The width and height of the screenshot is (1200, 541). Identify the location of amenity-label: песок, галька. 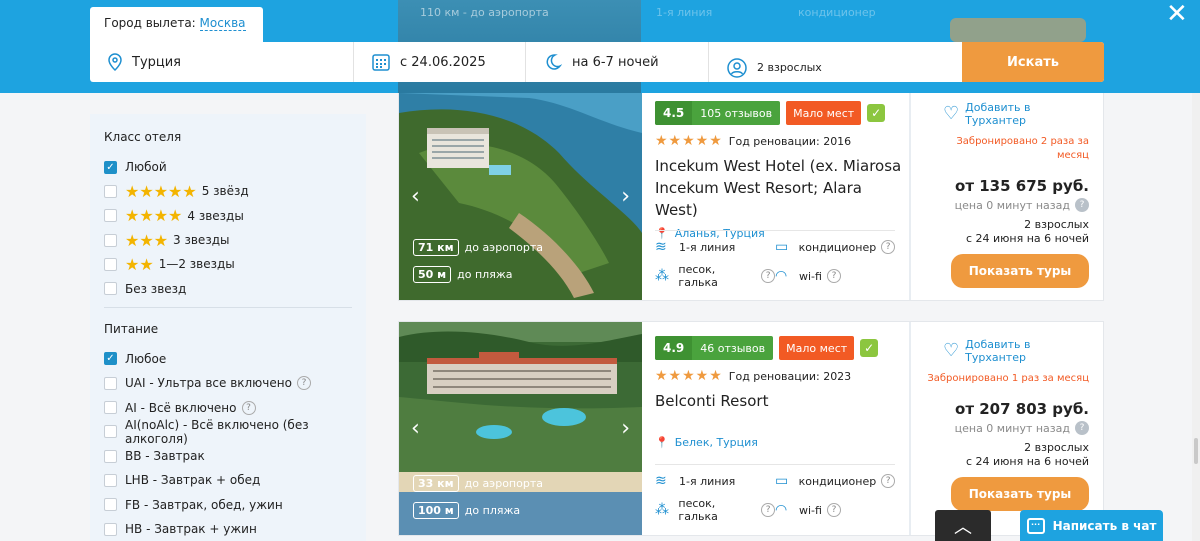
(698, 276).